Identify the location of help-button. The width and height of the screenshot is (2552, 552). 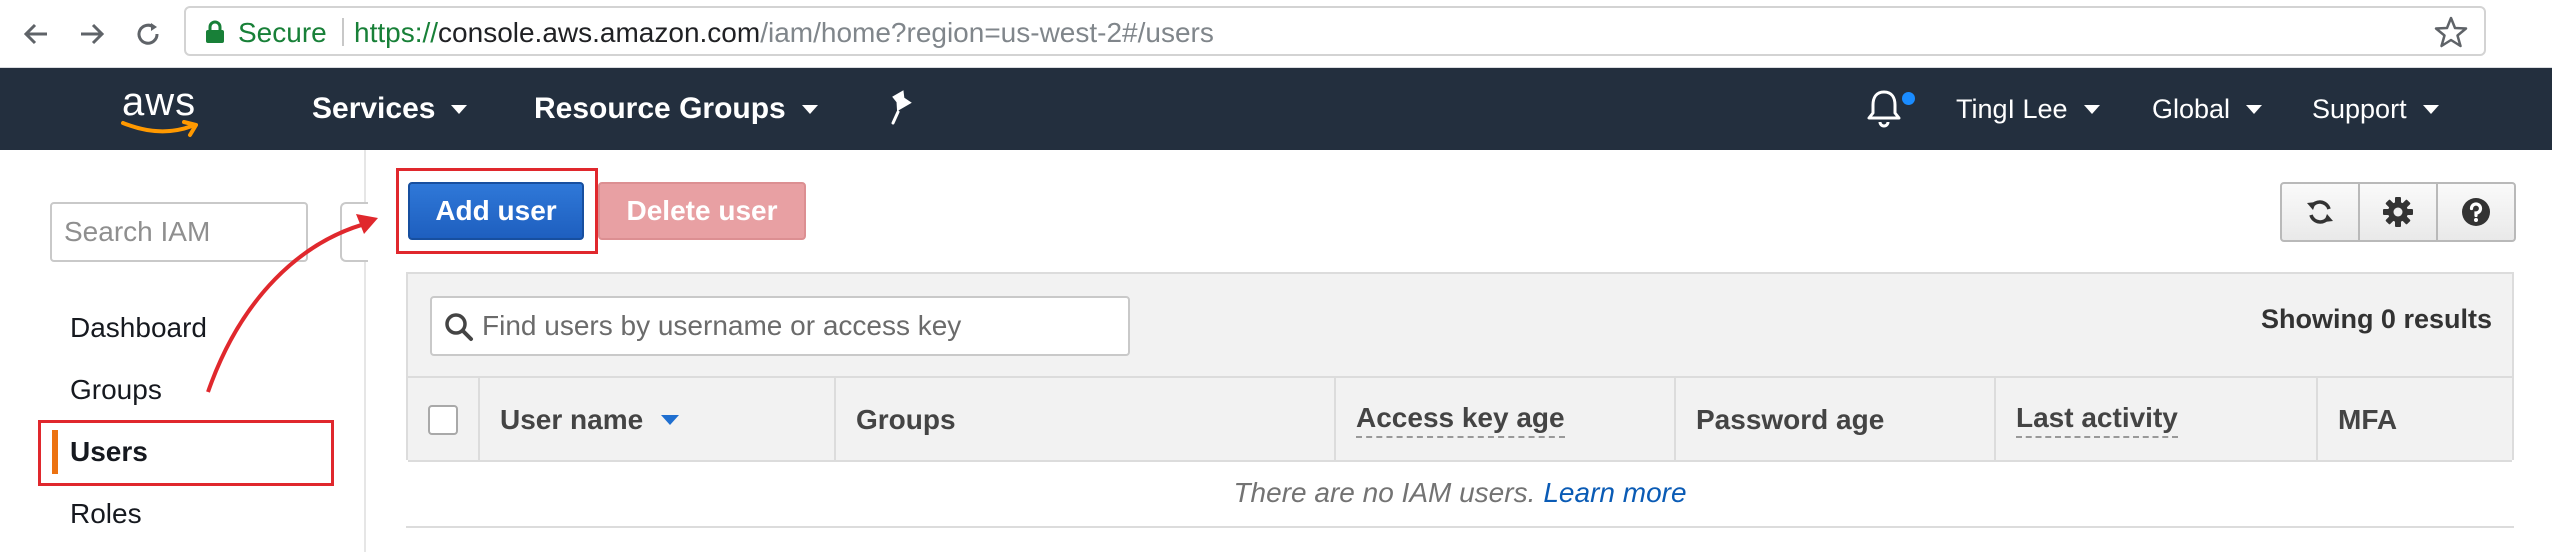
(2476, 212).